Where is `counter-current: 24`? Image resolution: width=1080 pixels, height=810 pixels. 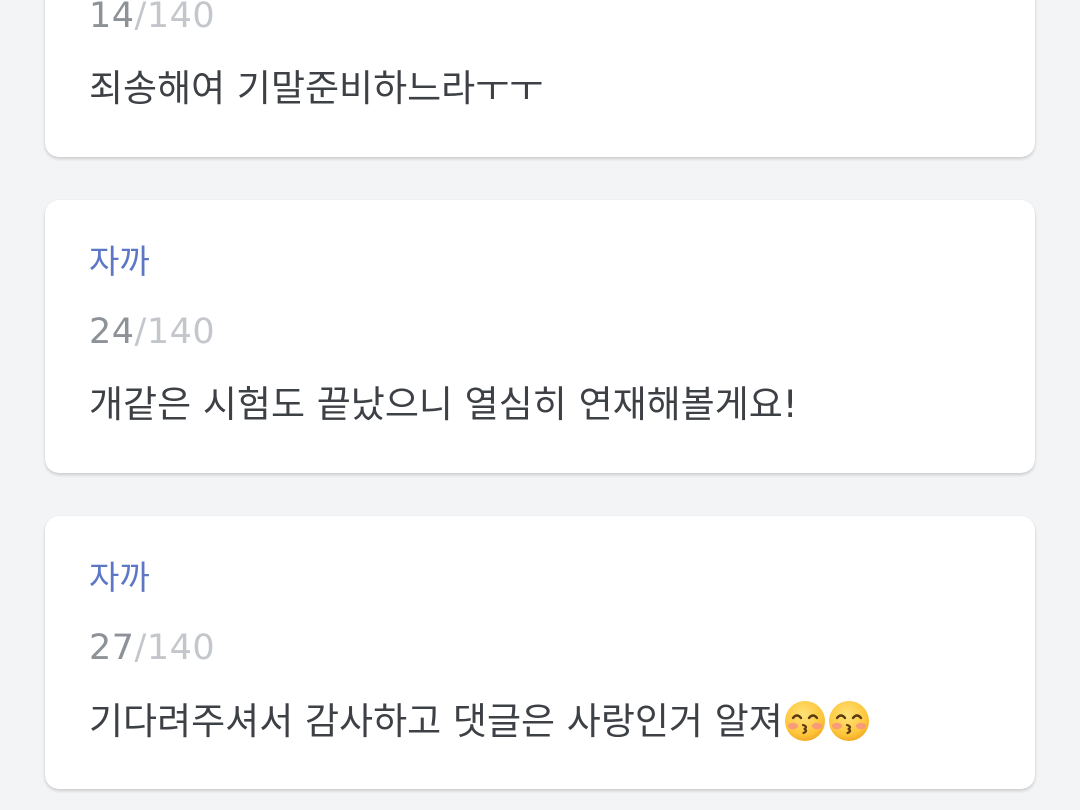 counter-current: 24 is located at coordinates (112, 332).